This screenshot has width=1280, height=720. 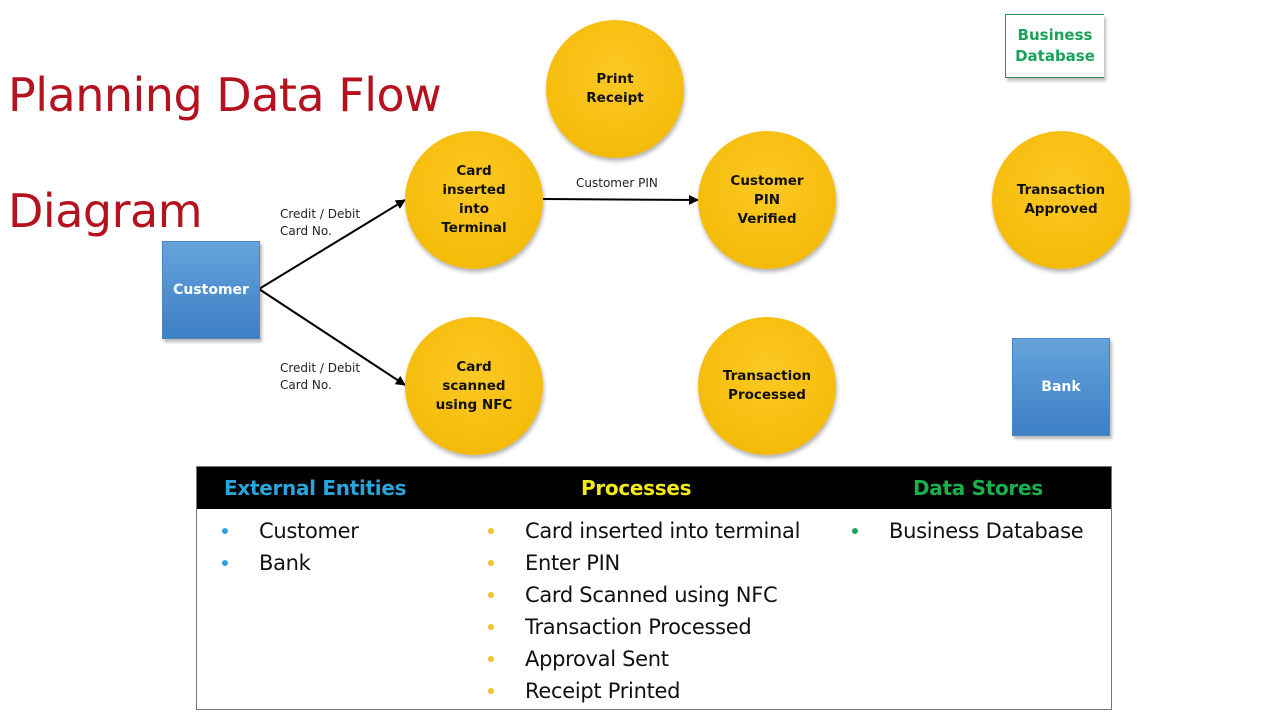 I want to click on legend-item: Business Database, so click(x=966, y=531).